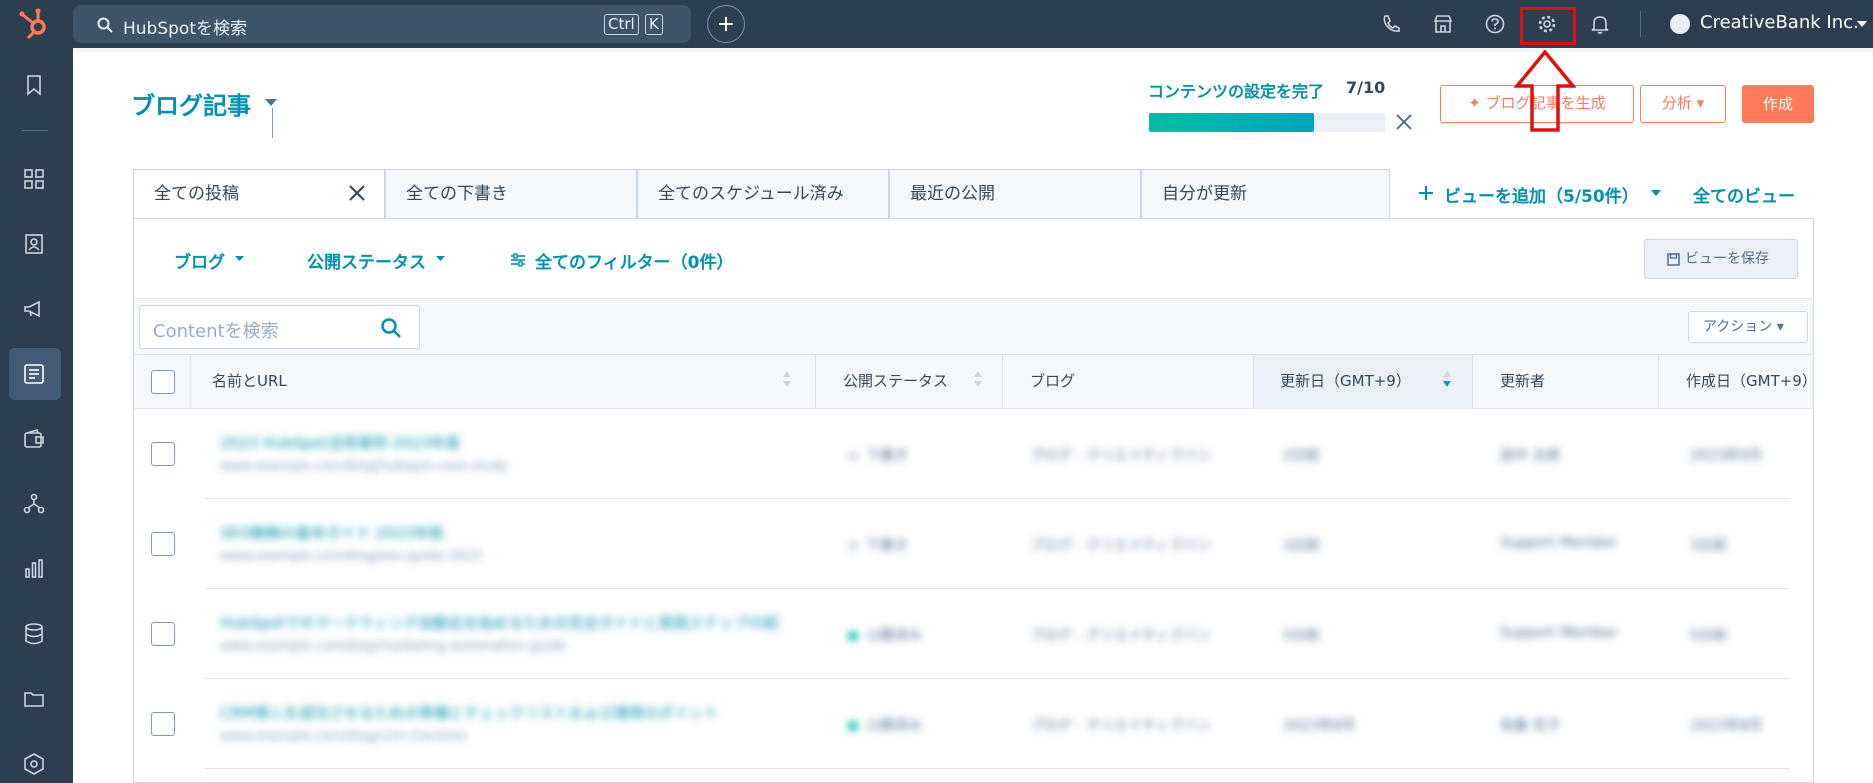 The image size is (1873, 783). Describe the element at coordinates (382, 24) in the screenshot. I see `global-search-input: HubSpotを検索 Ctrl K` at that location.